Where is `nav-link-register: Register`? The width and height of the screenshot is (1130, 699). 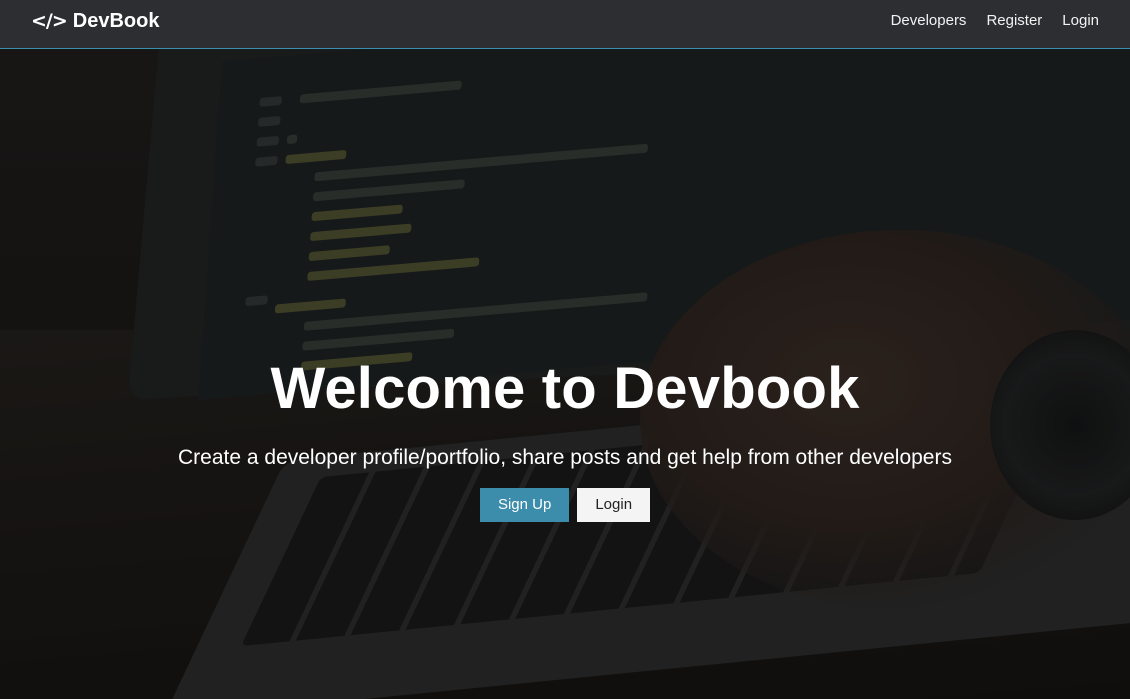 nav-link-register: Register is located at coordinates (1014, 21).